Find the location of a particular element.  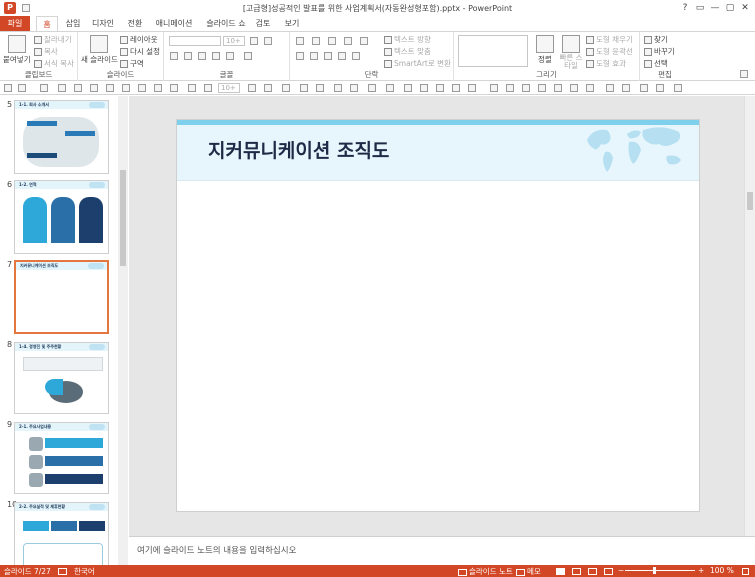

slide-title: 지커뮤니케이션 조직도 is located at coordinates (298, 149).